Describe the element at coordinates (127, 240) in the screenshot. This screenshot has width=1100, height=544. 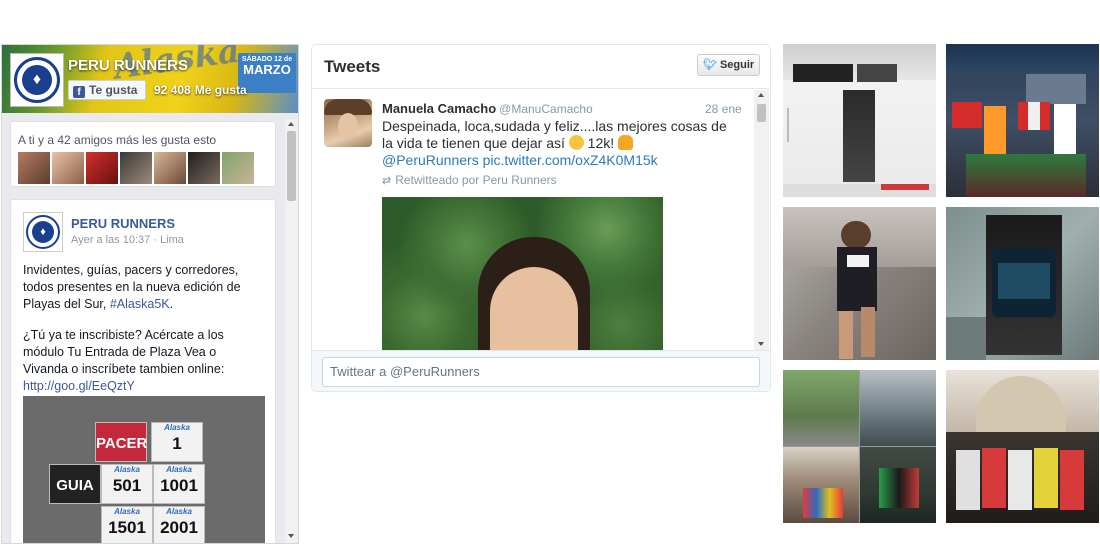
I see `post-timestamp: Ayer a las 10:37 · Lima` at that location.